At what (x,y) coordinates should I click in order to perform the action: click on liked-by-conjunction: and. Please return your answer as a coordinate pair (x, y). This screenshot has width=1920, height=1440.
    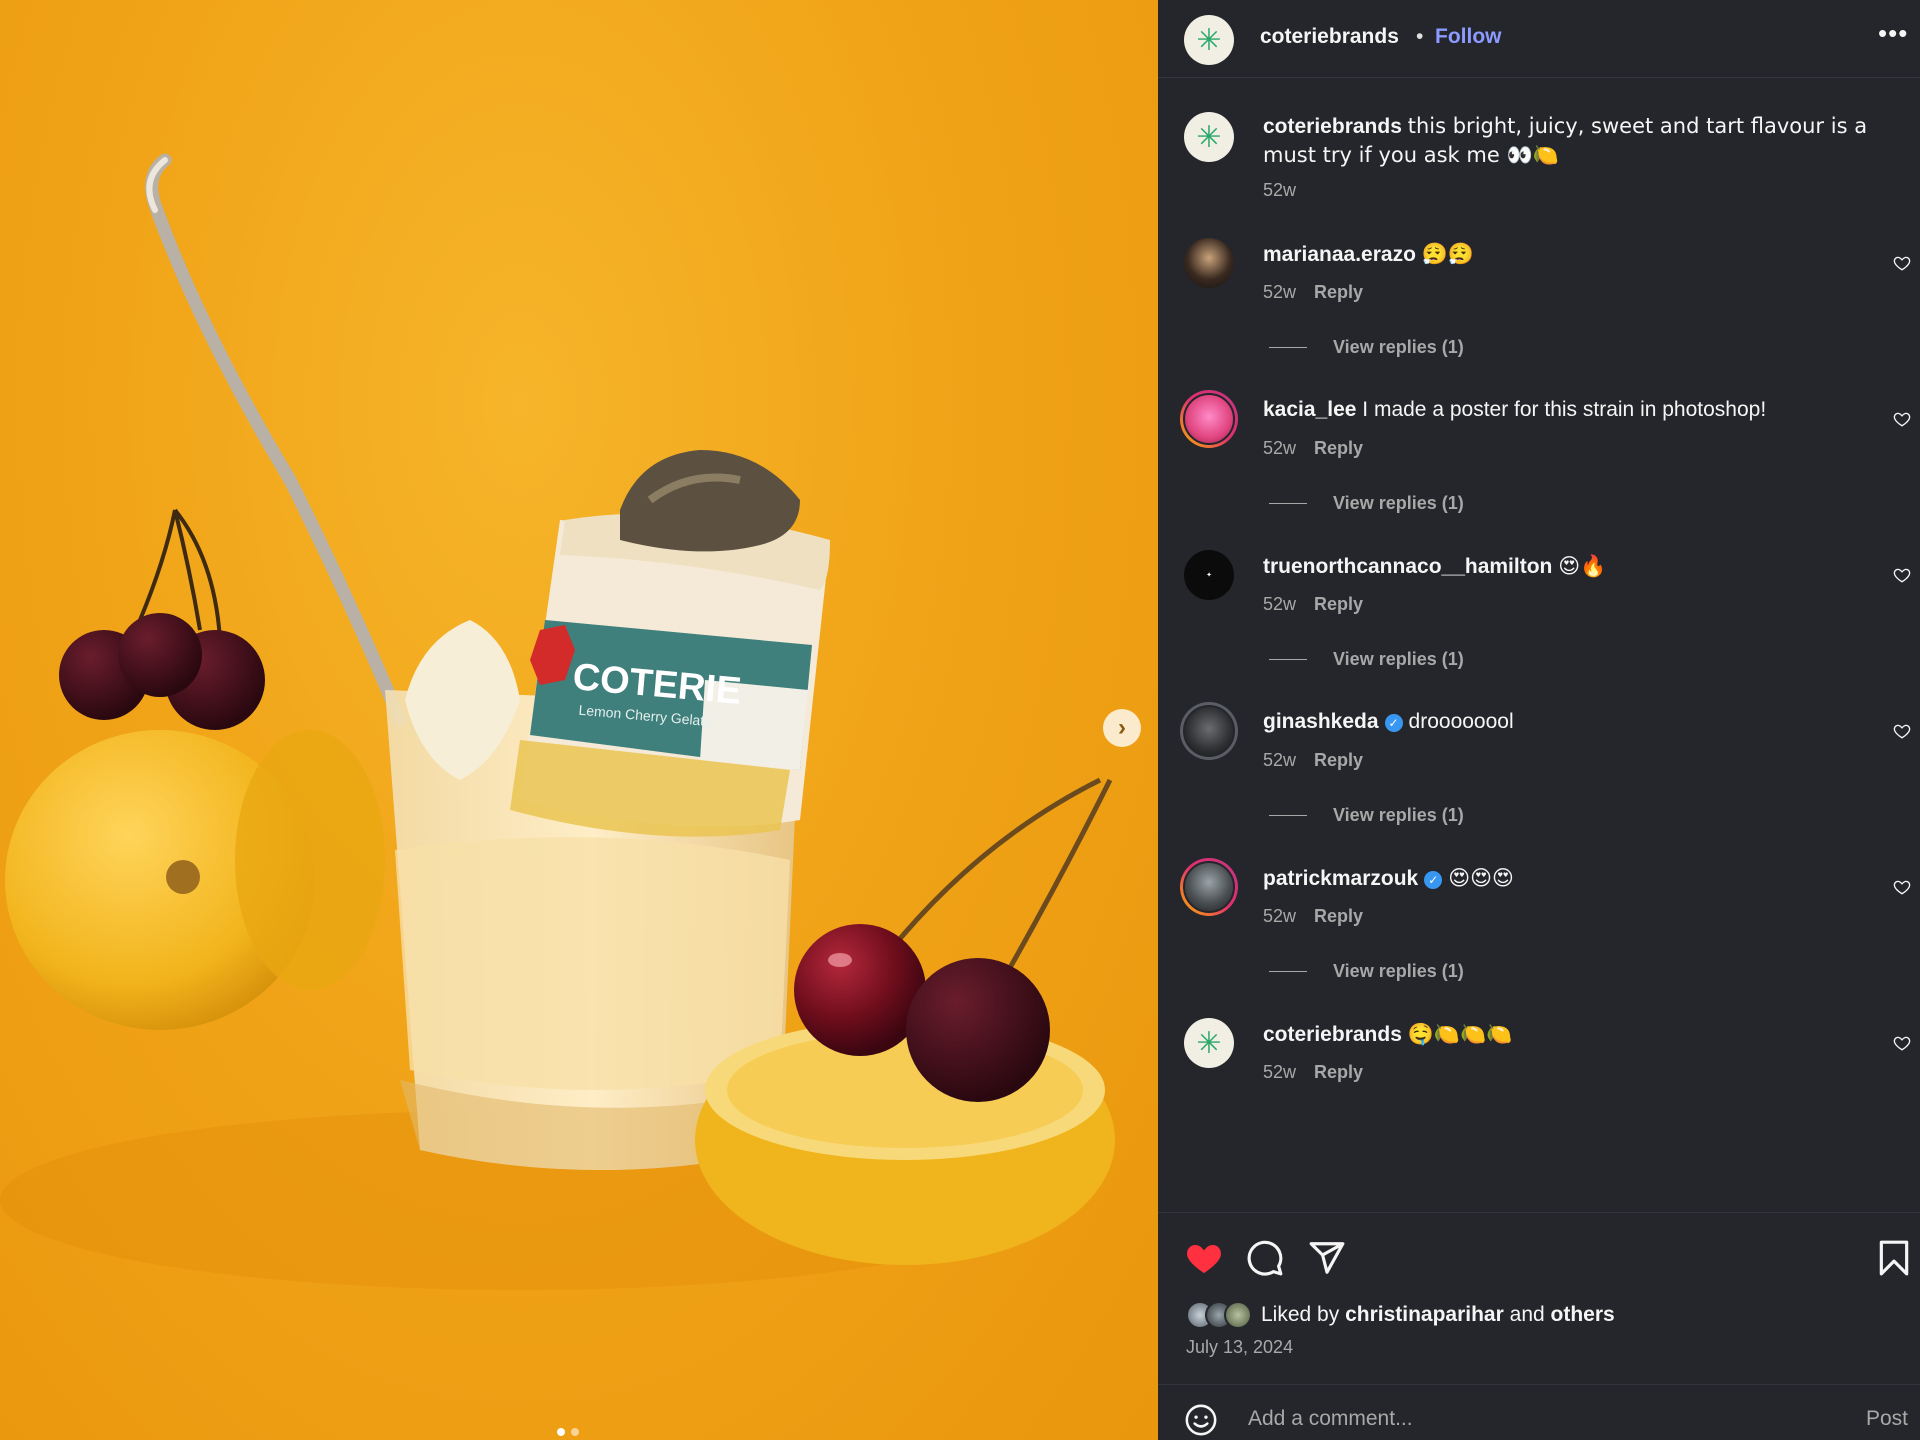
    Looking at the image, I should click on (1527, 1314).